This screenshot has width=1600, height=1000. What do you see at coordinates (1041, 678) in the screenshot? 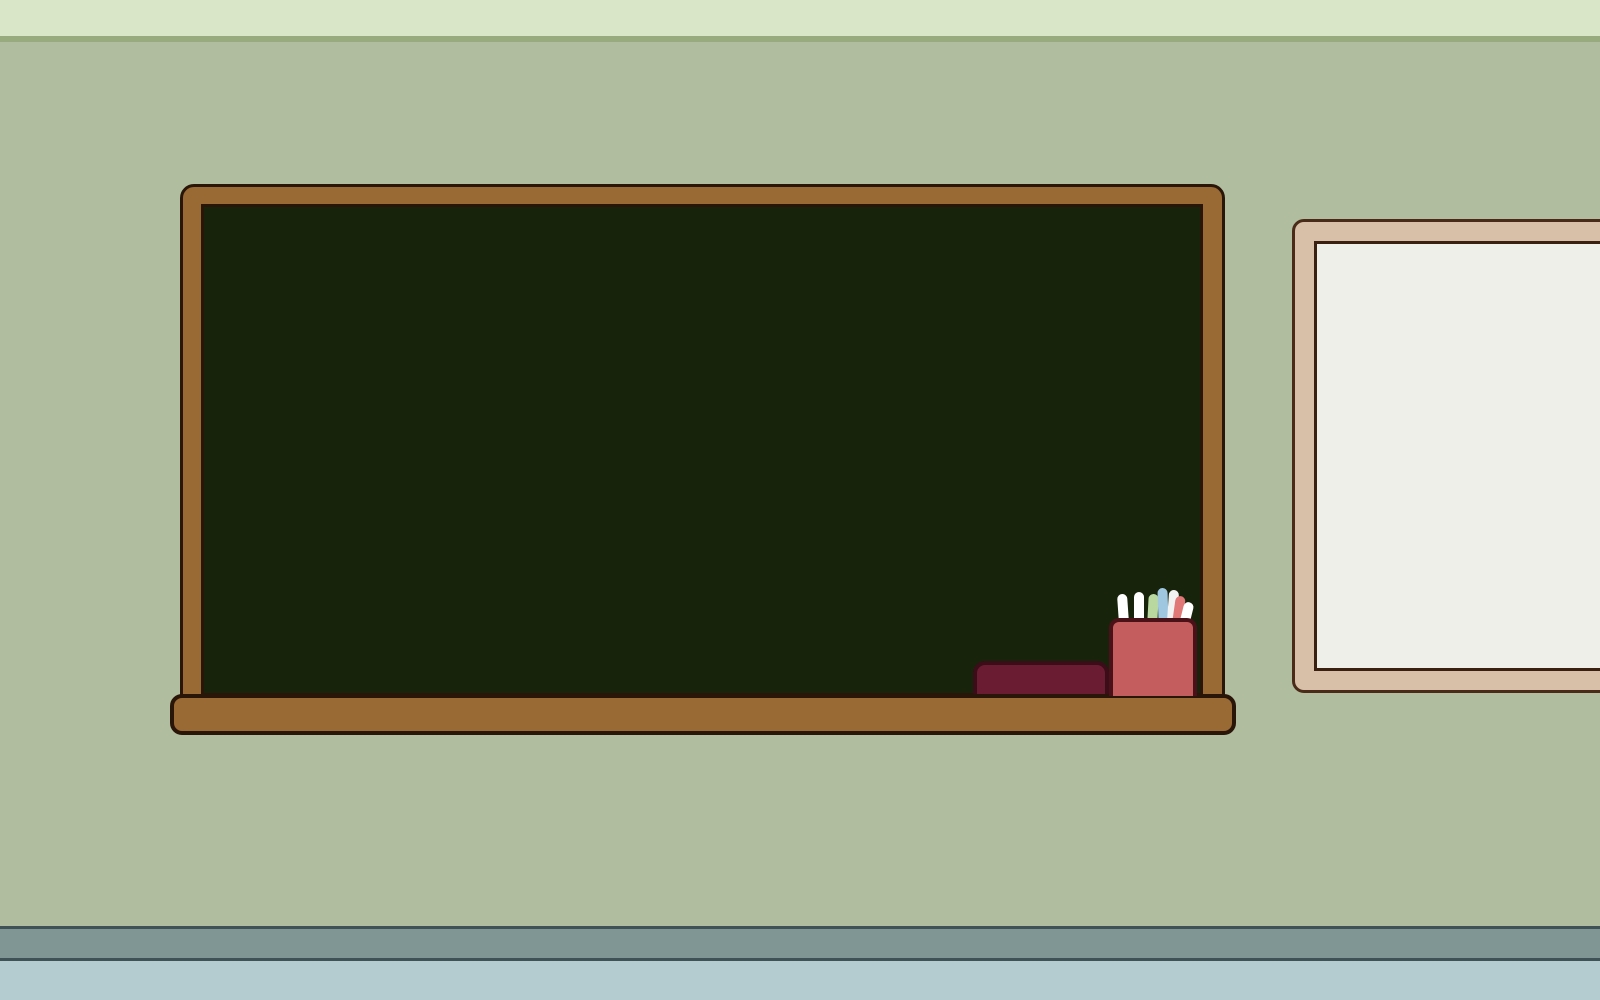
I see `eraser` at bounding box center [1041, 678].